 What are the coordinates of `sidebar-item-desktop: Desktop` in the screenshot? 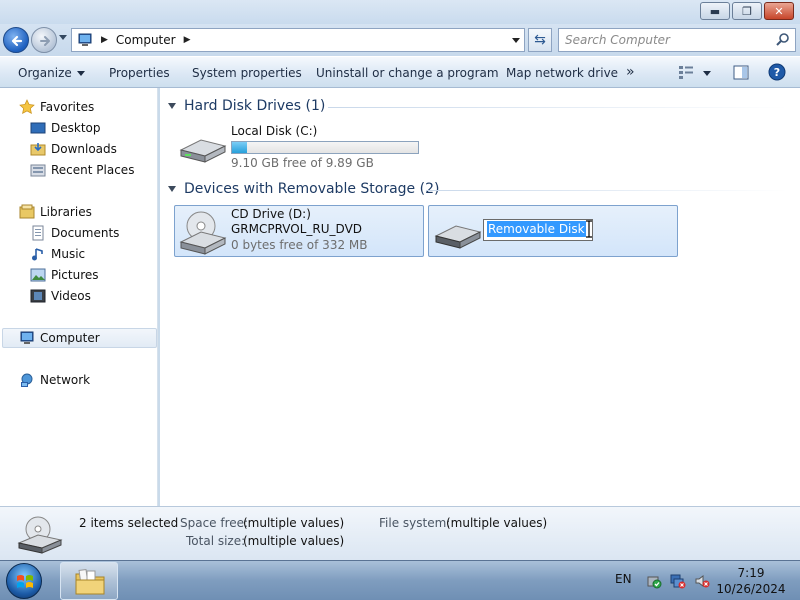 It's located at (65, 128).